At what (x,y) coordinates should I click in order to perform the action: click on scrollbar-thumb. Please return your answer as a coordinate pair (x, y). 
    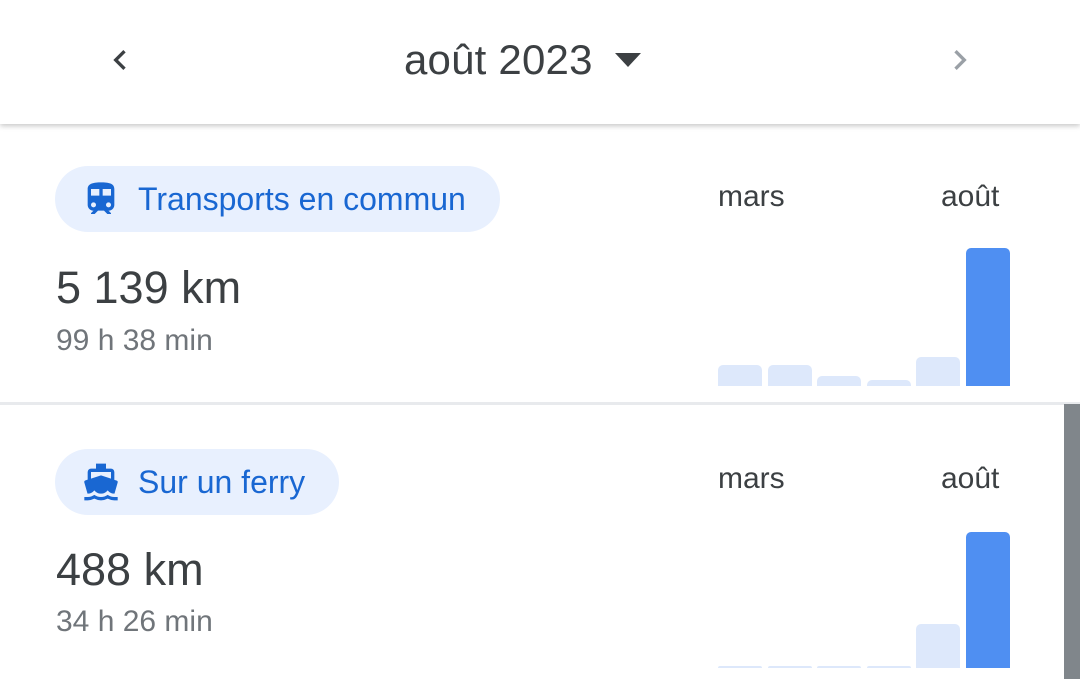
    Looking at the image, I should click on (1072, 541).